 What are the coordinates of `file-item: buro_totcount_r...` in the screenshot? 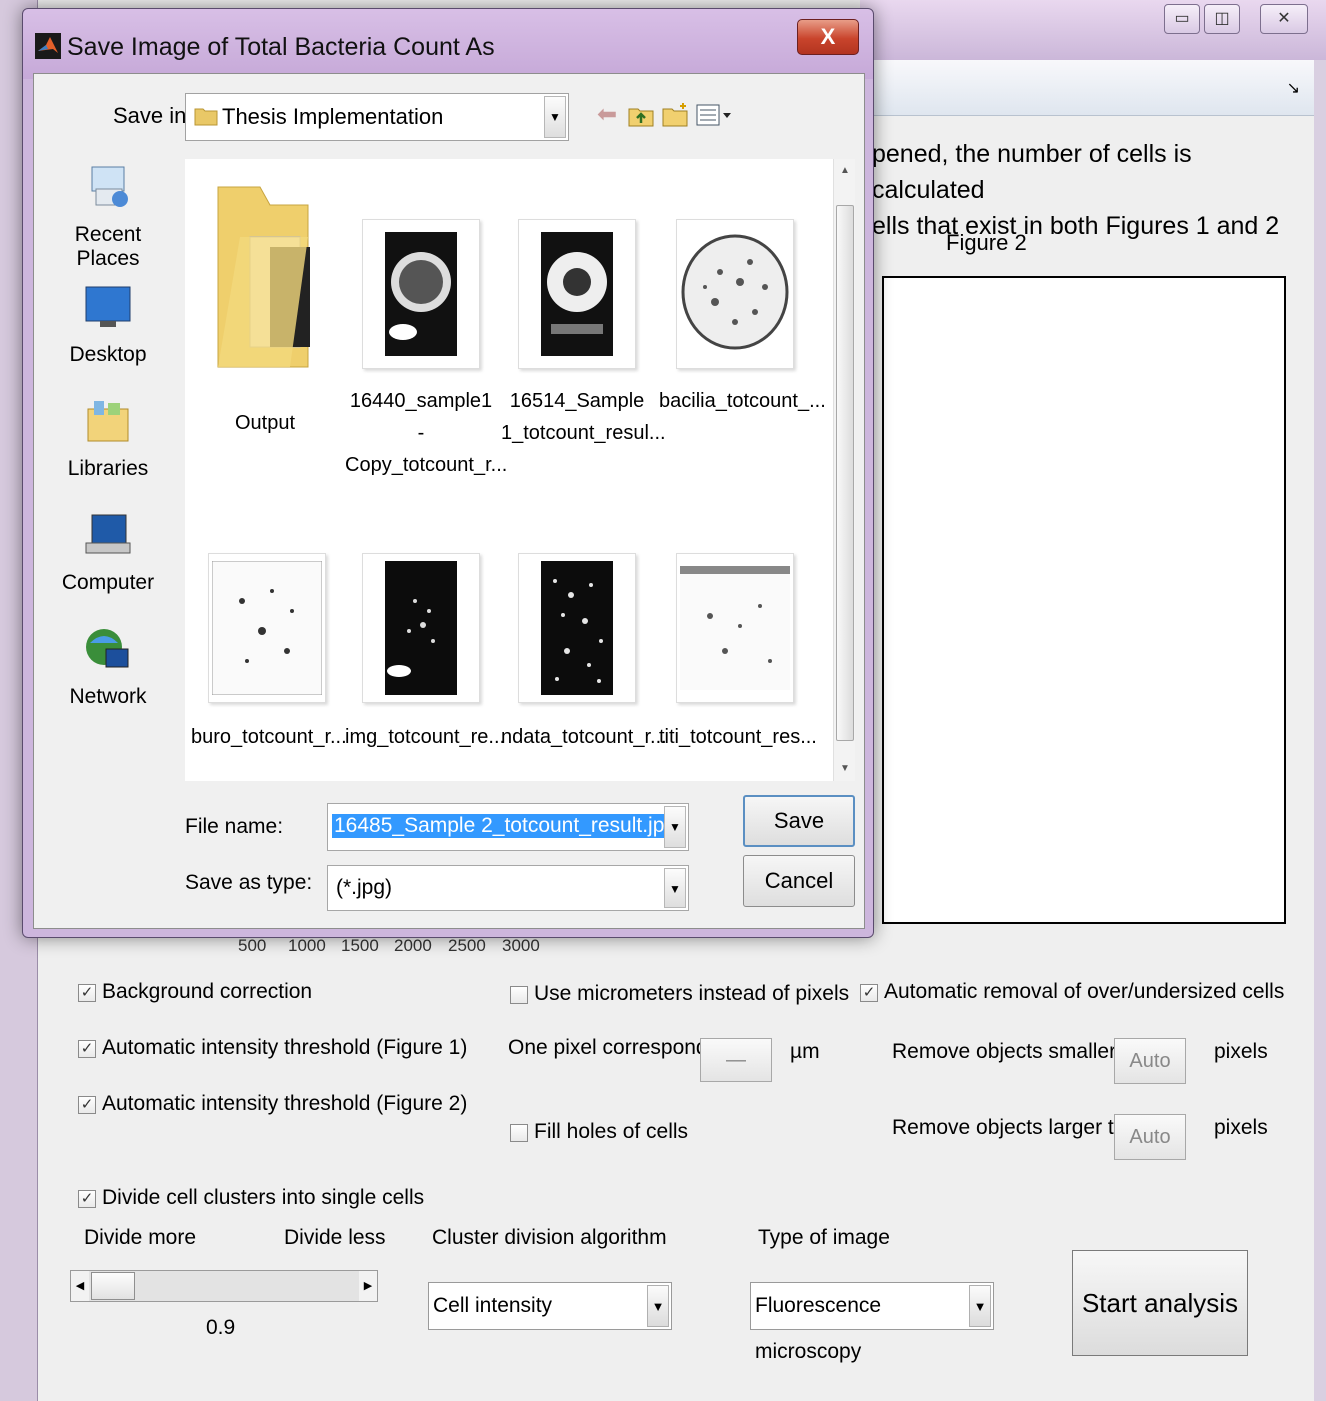 It's located at (269, 653).